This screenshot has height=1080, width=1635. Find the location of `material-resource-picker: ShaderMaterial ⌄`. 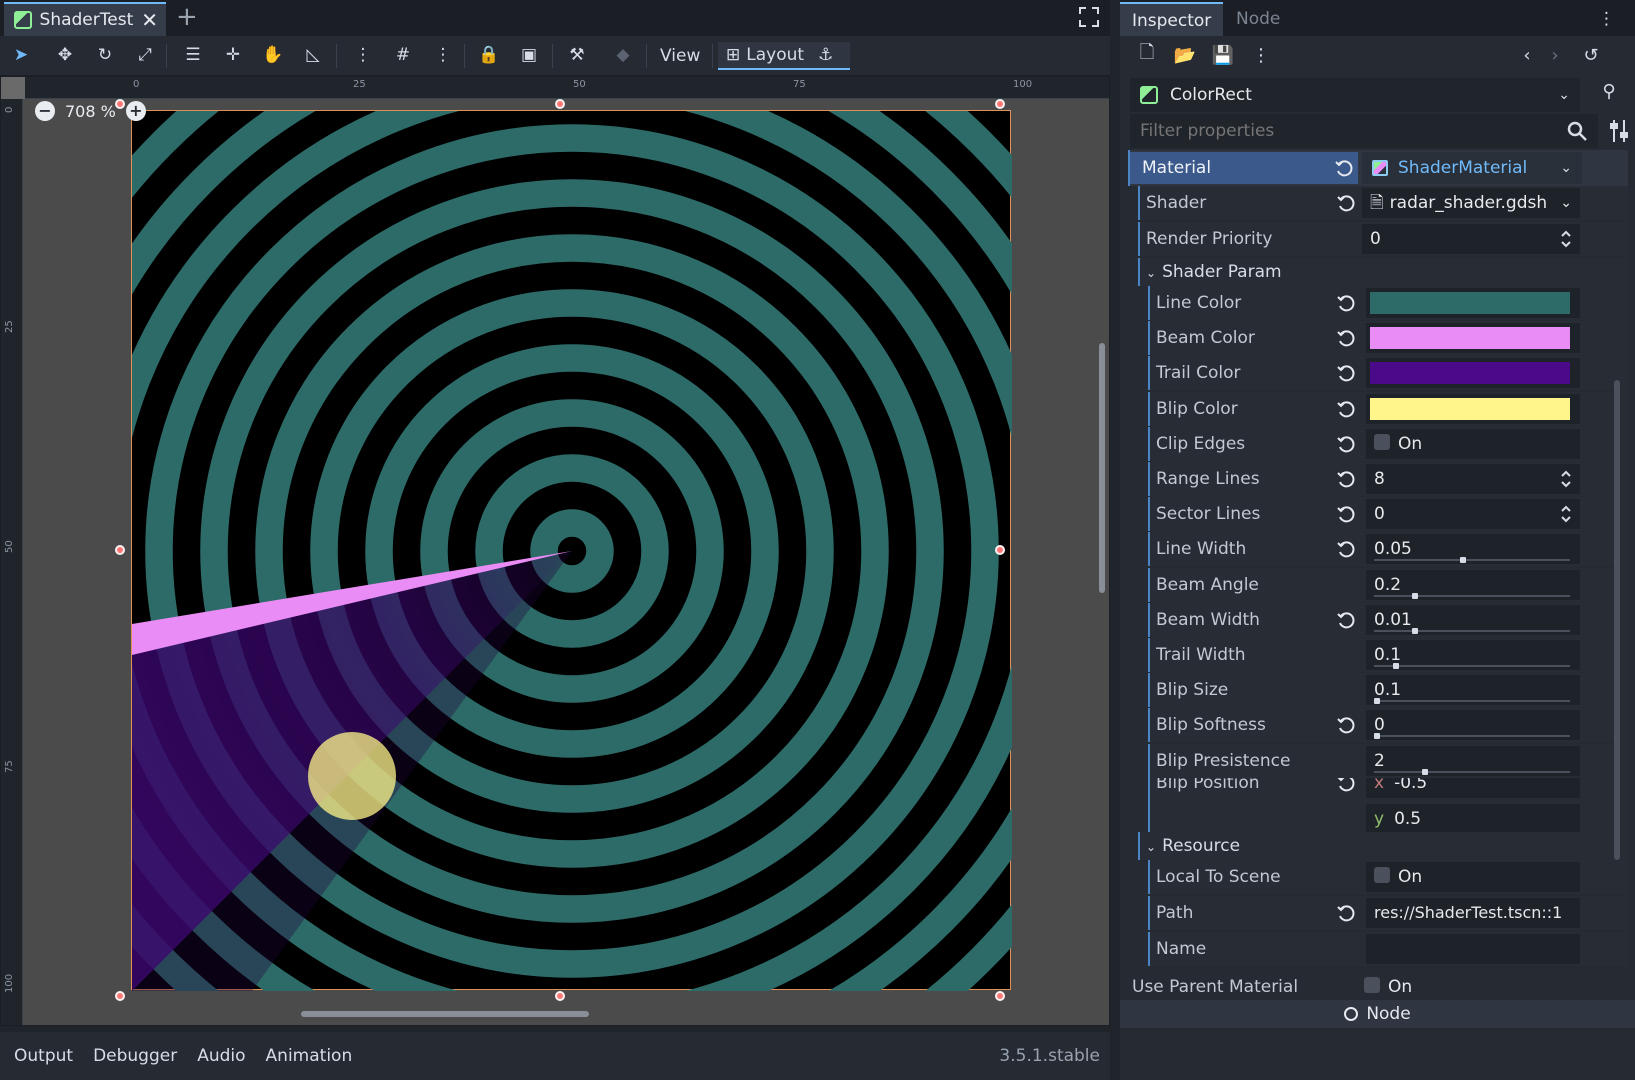

material-resource-picker: ShaderMaterial ⌄ is located at coordinates (1472, 168).